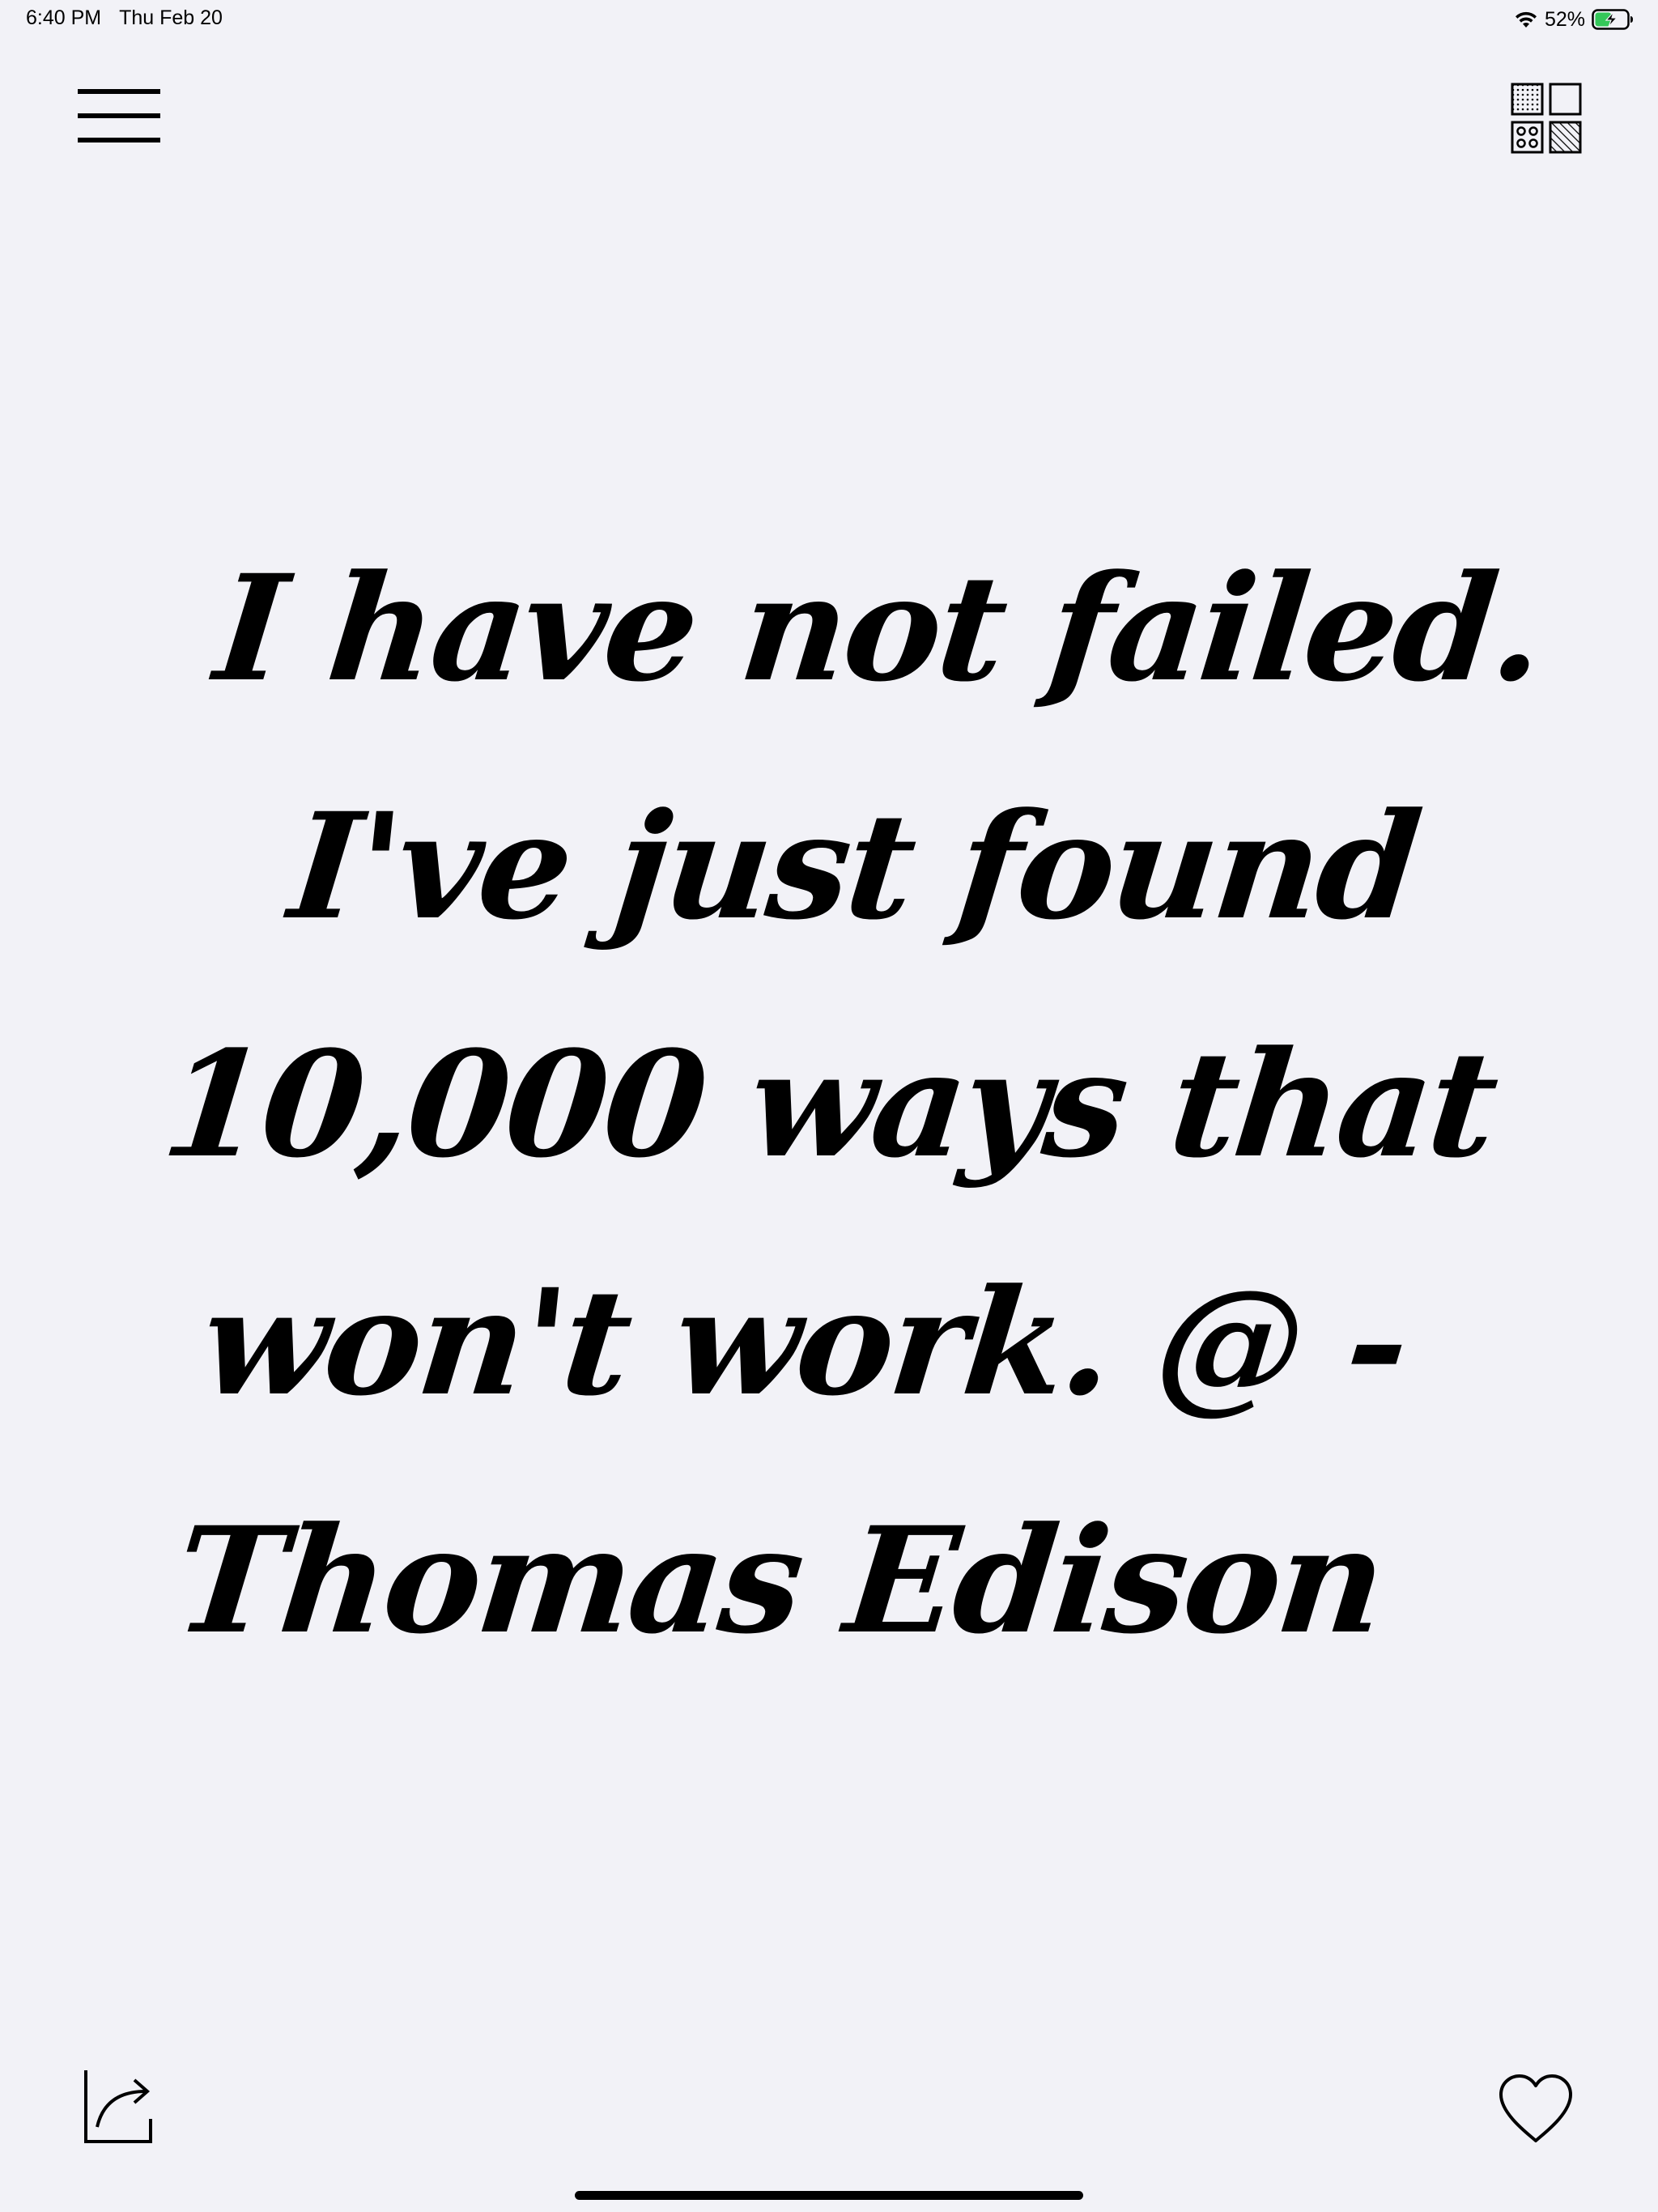  What do you see at coordinates (1526, 19) in the screenshot?
I see `wifi-icon` at bounding box center [1526, 19].